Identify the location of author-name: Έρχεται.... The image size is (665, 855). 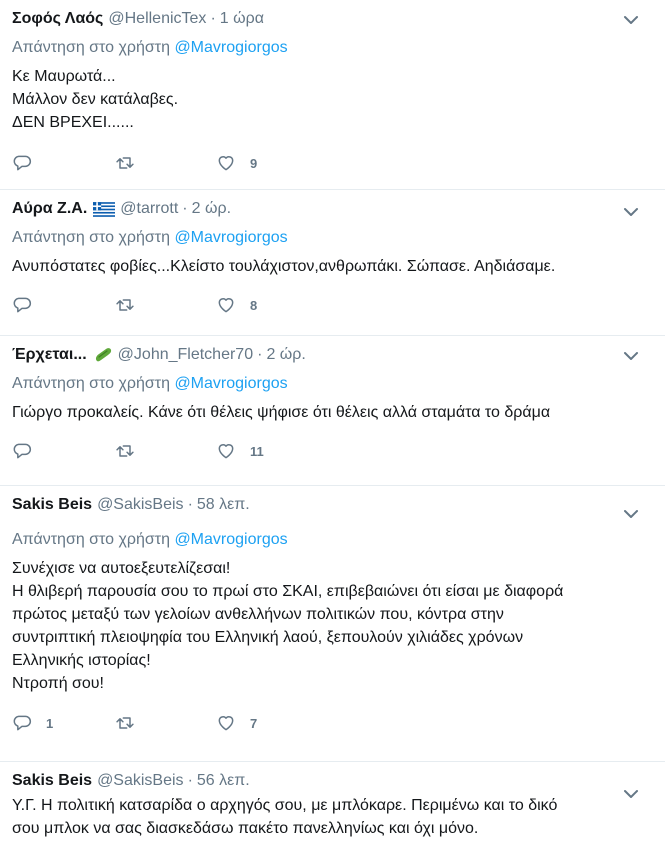
(49, 355).